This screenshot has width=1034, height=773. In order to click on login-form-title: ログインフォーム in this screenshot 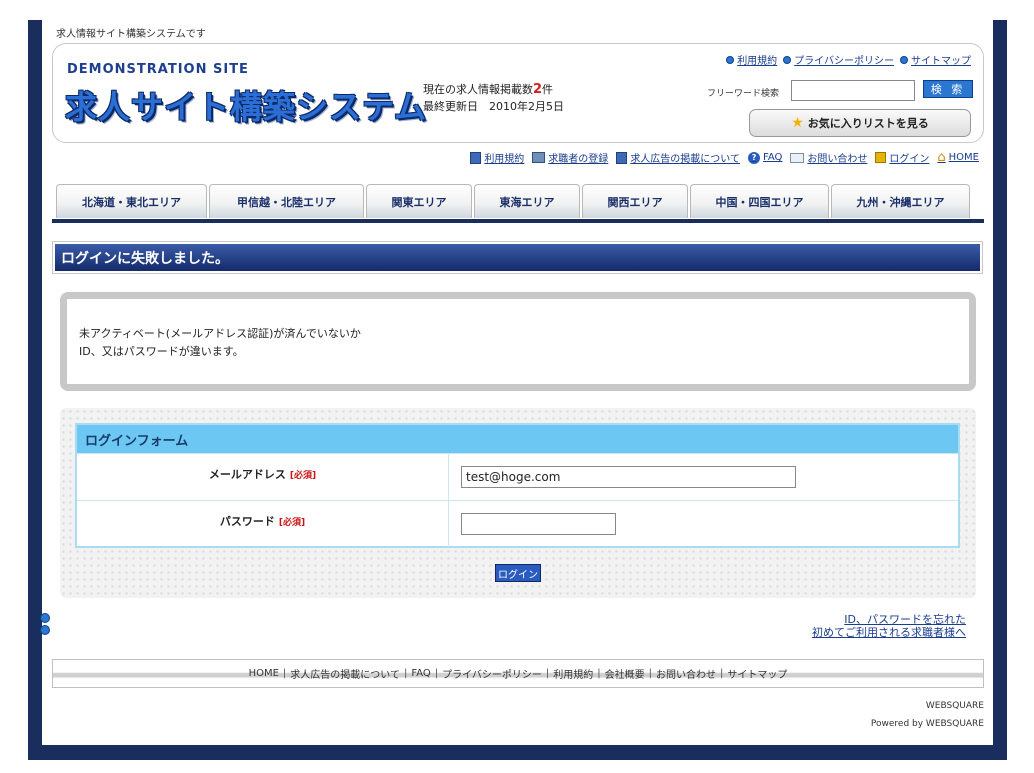, I will do `click(517, 439)`.